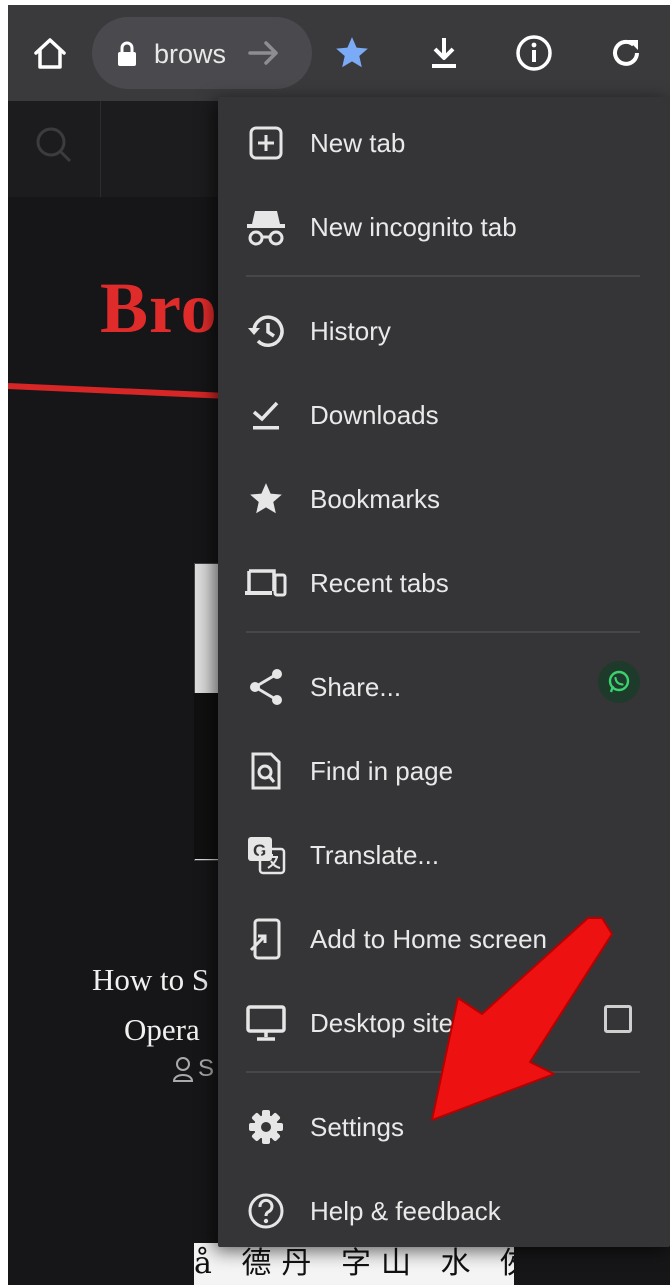 The width and height of the screenshot is (670, 1285). I want to click on menu-item-desktop-site: Desktop site, so click(444, 1023).